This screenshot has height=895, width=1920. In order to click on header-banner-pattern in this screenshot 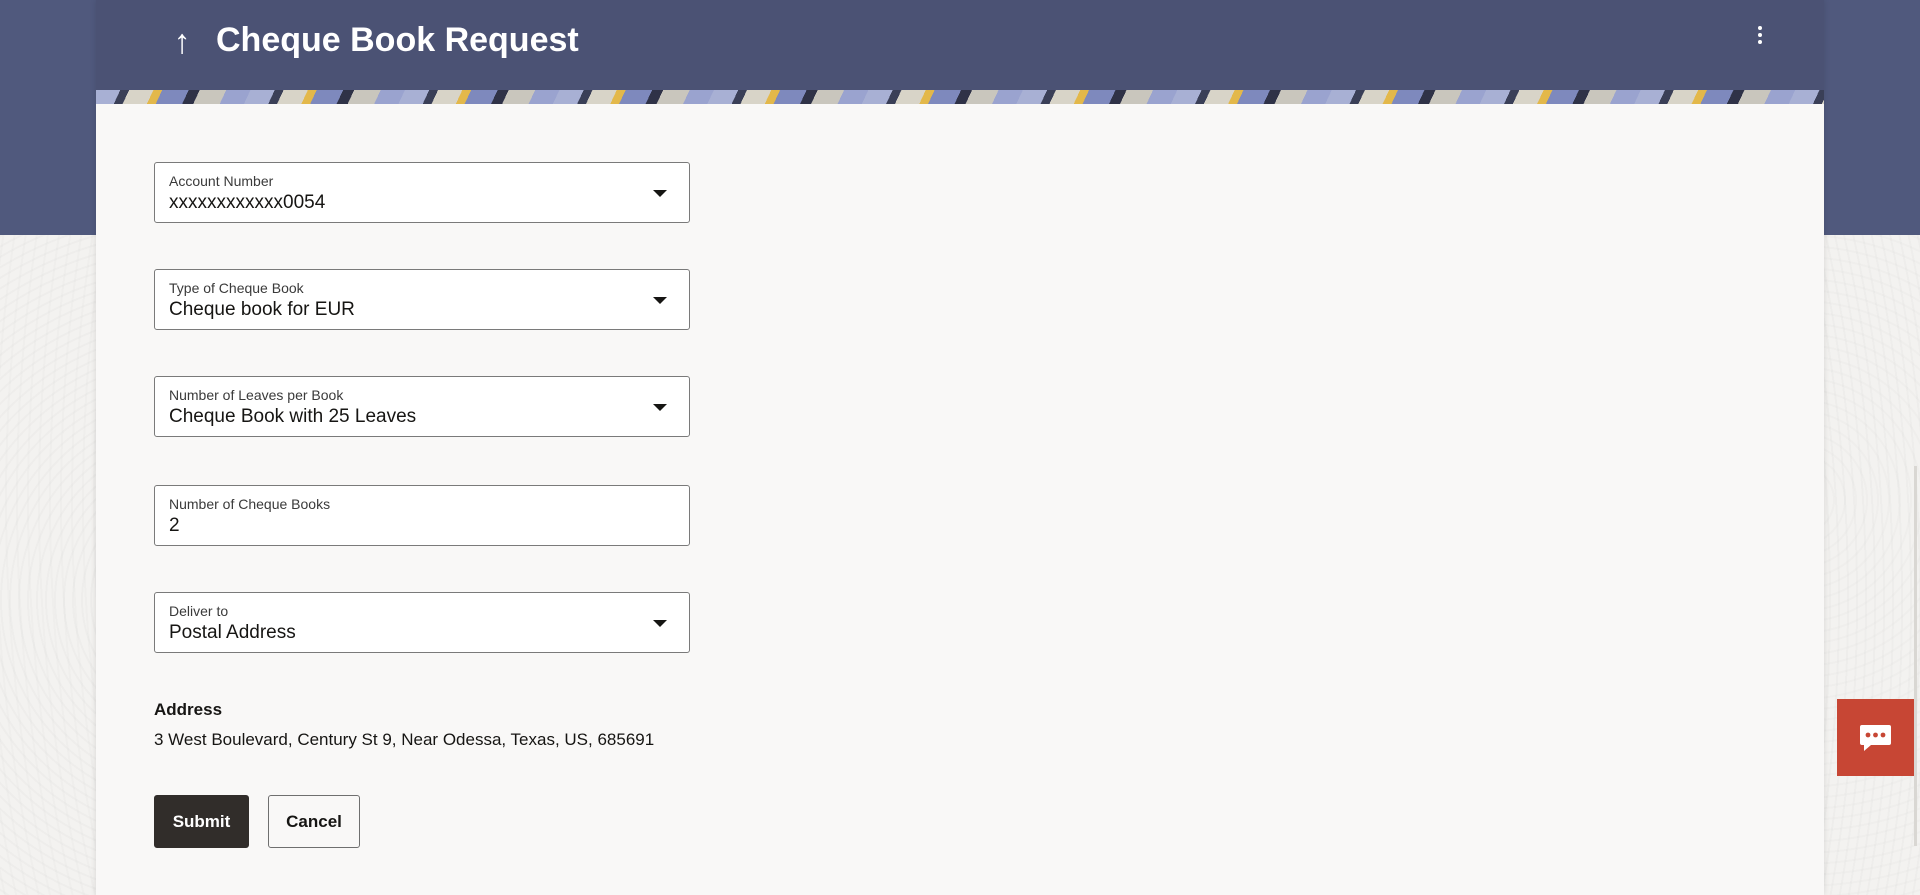, I will do `click(960, 97)`.